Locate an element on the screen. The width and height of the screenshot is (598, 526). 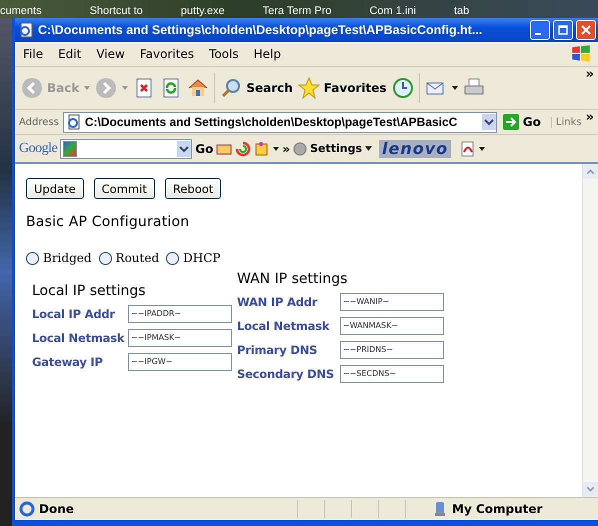
desktop-icon-label: Tera Term Pro is located at coordinates (297, 11).